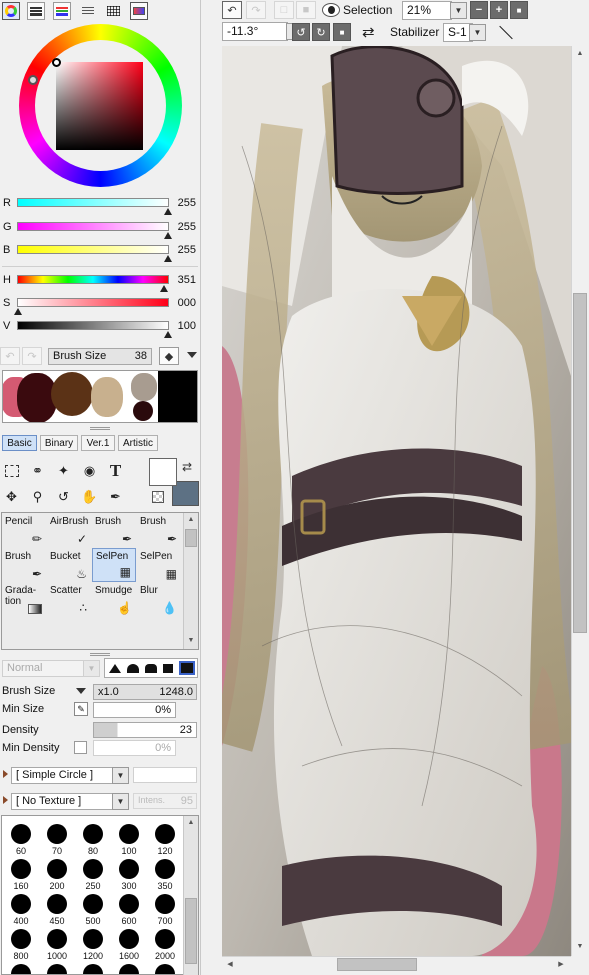 Image resolution: width=589 pixels, height=975 pixels. Describe the element at coordinates (100, 356) in the screenshot. I see `brush-size-field: Brush Size 38` at that location.